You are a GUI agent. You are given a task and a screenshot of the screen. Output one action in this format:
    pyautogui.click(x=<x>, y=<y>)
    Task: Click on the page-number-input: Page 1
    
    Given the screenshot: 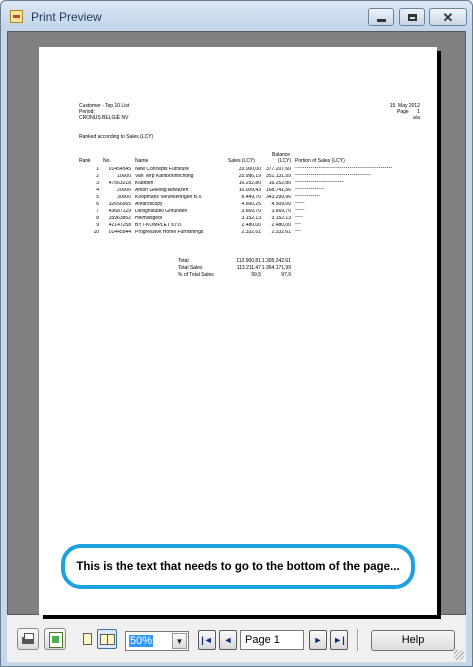 What is the action you would take?
    pyautogui.click(x=272, y=640)
    